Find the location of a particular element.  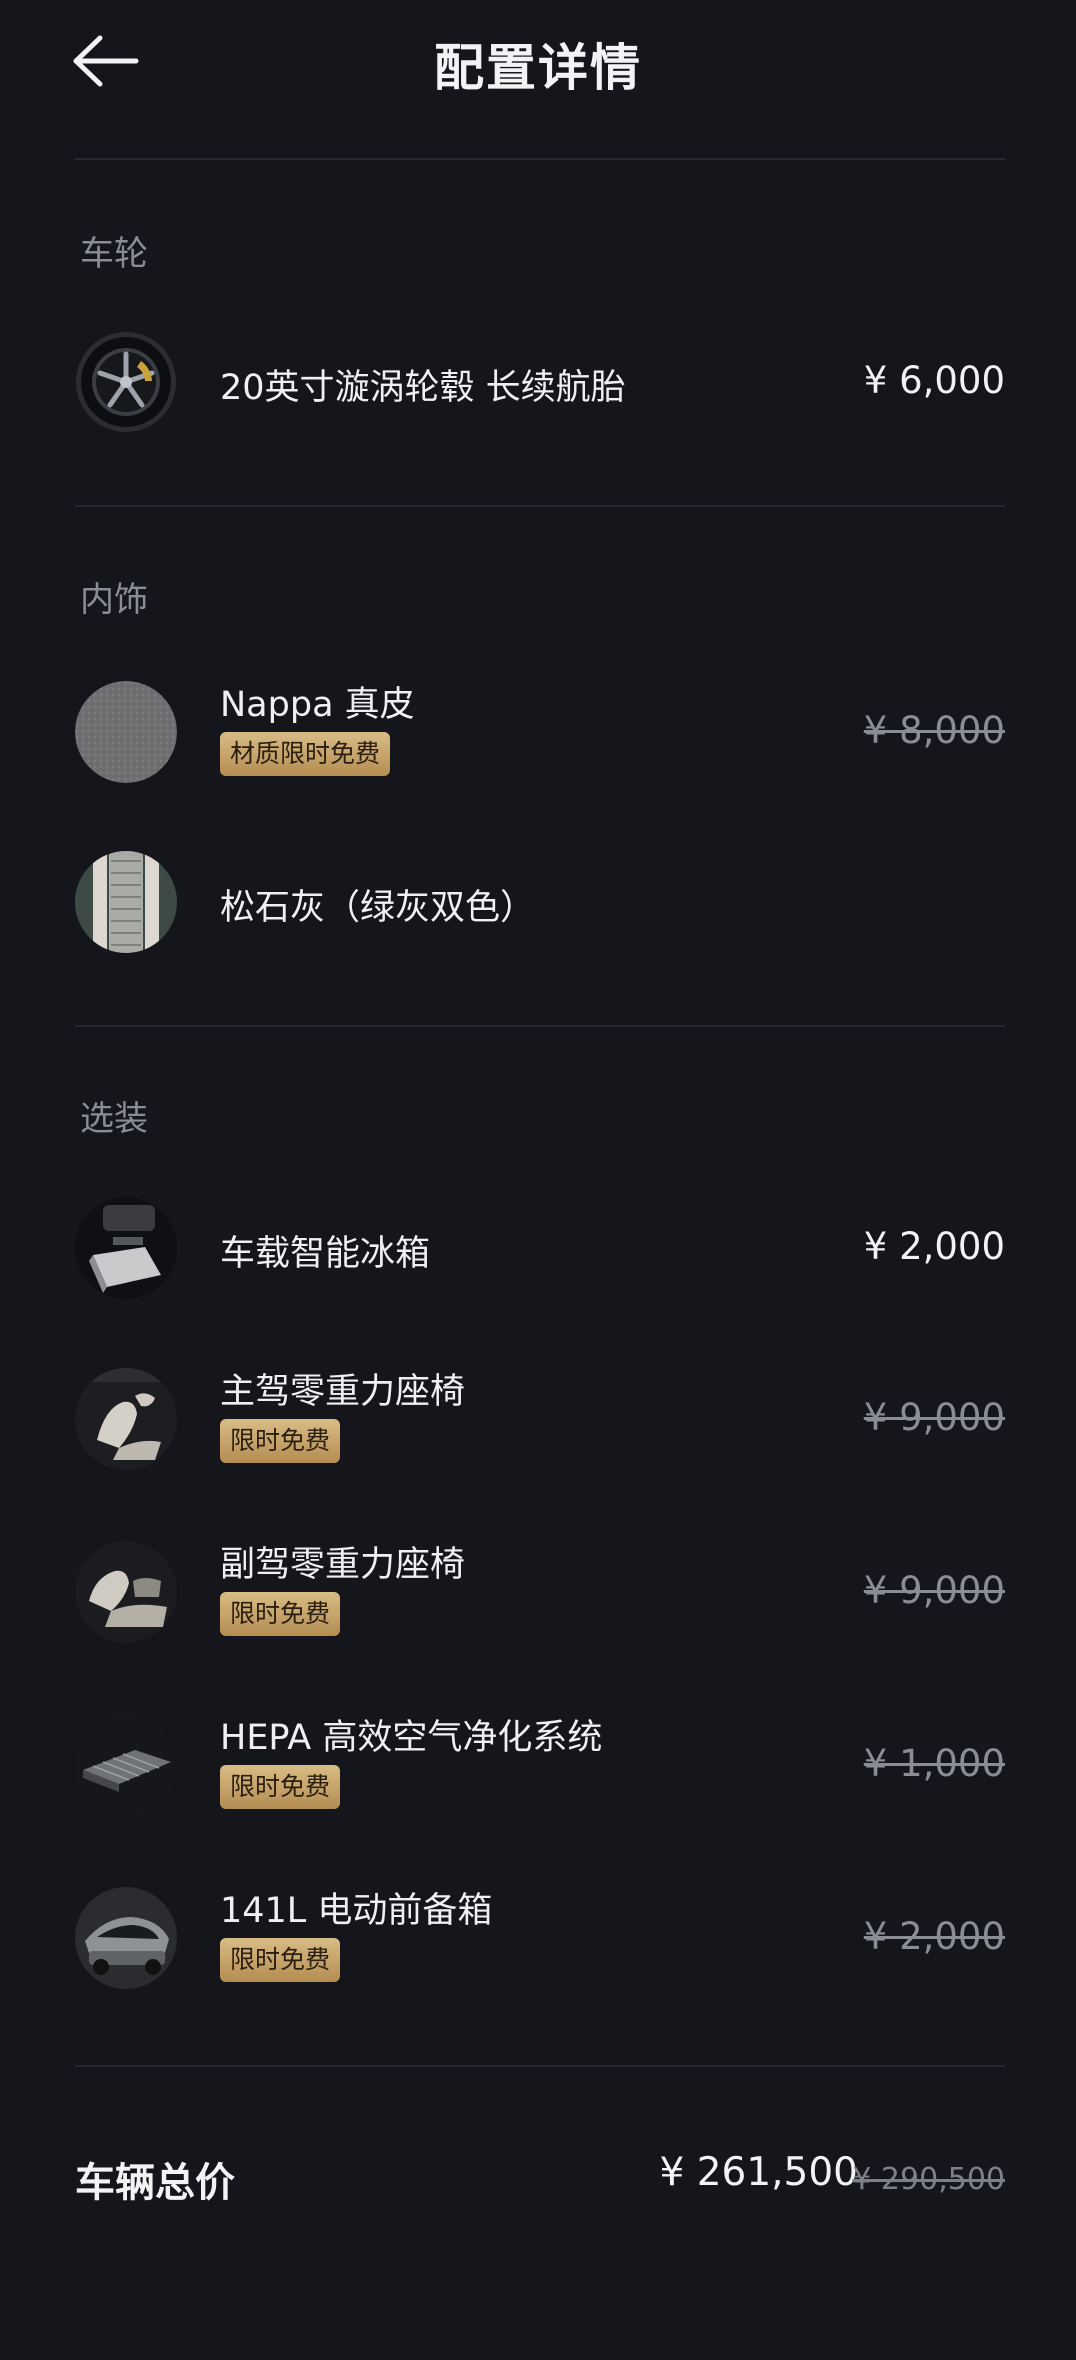

section-title-wheels: 车轮 is located at coordinates (114, 254).